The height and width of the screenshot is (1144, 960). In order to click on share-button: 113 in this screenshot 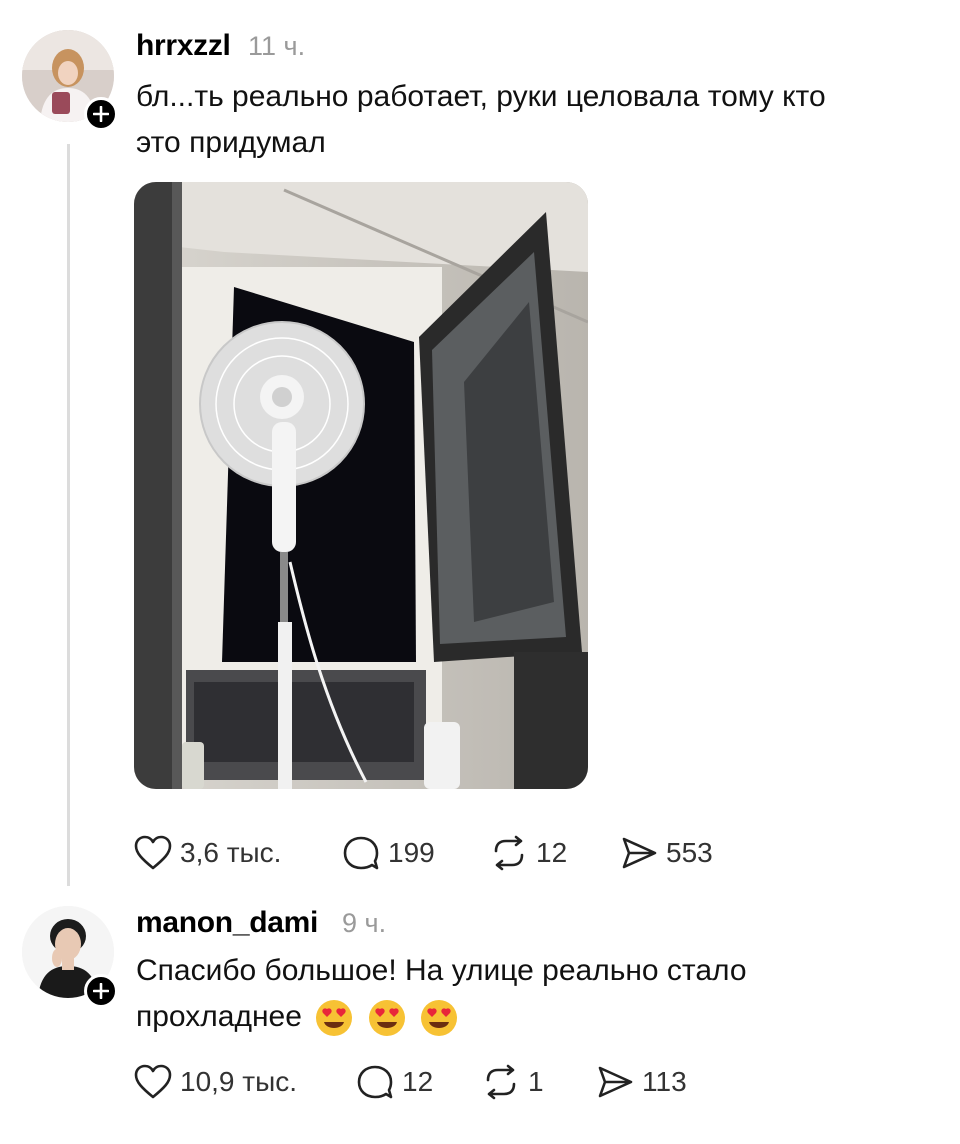, I will do `click(641, 1082)`.